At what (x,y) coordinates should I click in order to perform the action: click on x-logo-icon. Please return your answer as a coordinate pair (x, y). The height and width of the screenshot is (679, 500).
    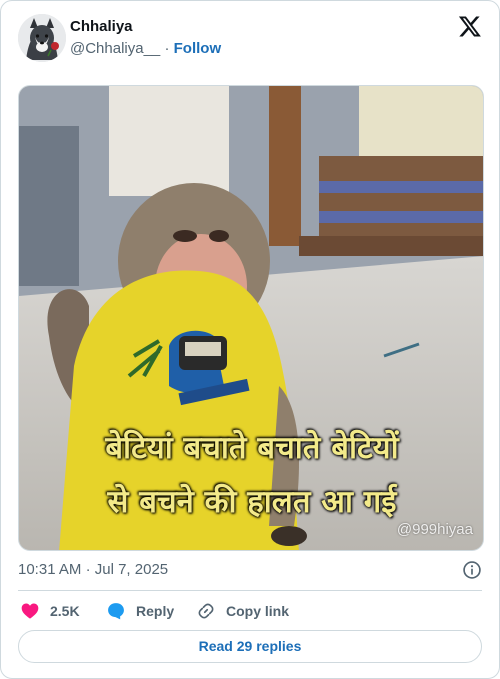
    Looking at the image, I should click on (470, 26).